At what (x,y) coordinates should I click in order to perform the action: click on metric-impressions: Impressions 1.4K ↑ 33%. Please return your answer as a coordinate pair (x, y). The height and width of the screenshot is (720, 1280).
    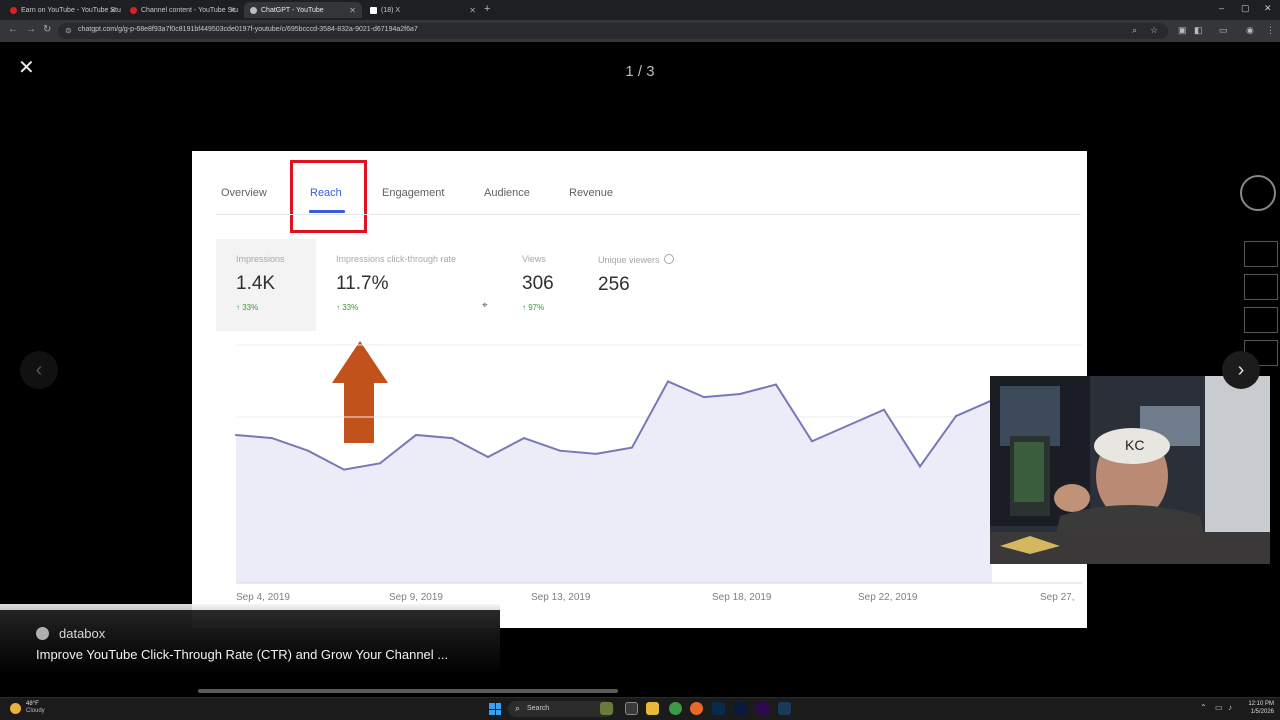
    Looking at the image, I should click on (260, 283).